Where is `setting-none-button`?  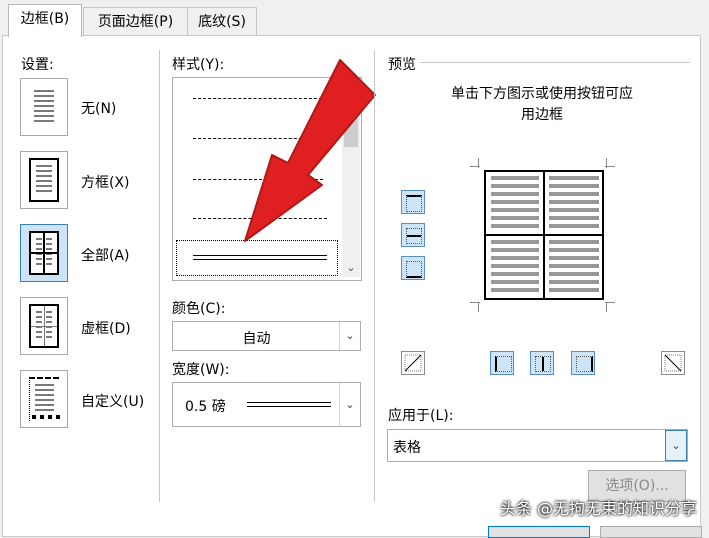 setting-none-button is located at coordinates (44, 107).